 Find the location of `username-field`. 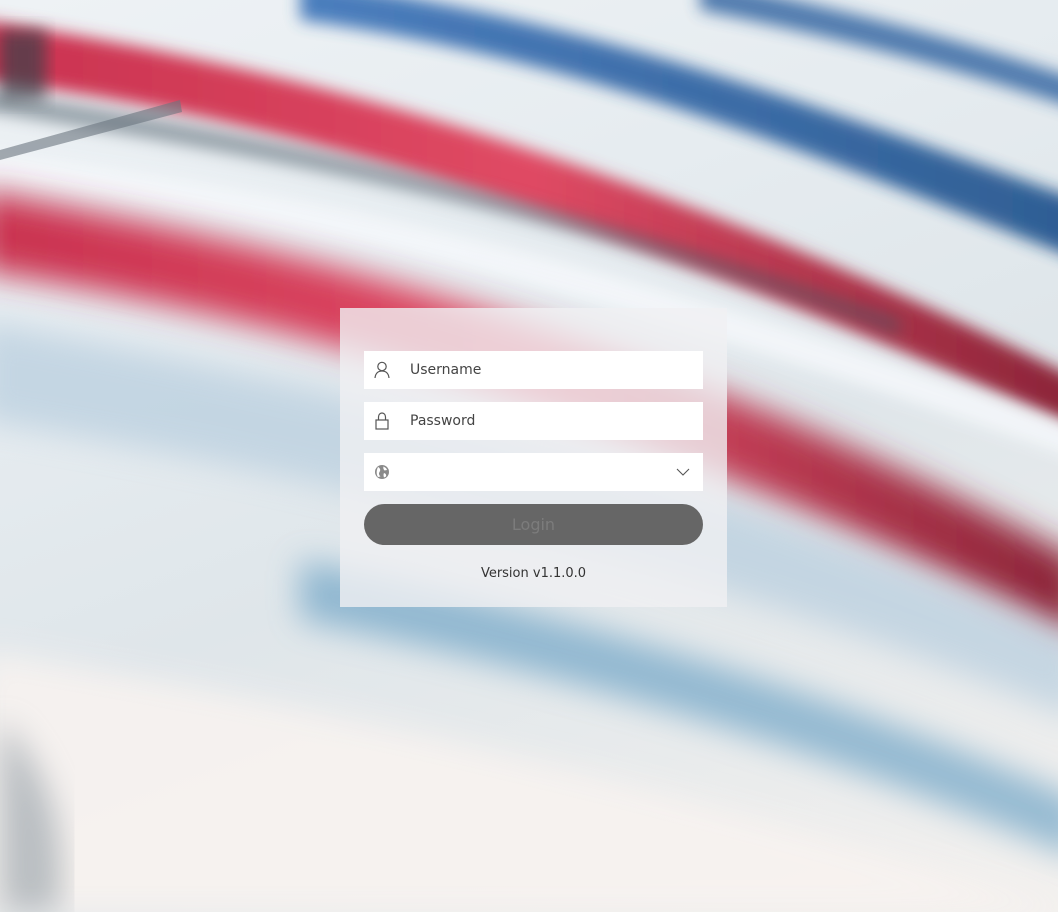

username-field is located at coordinates (533, 370).